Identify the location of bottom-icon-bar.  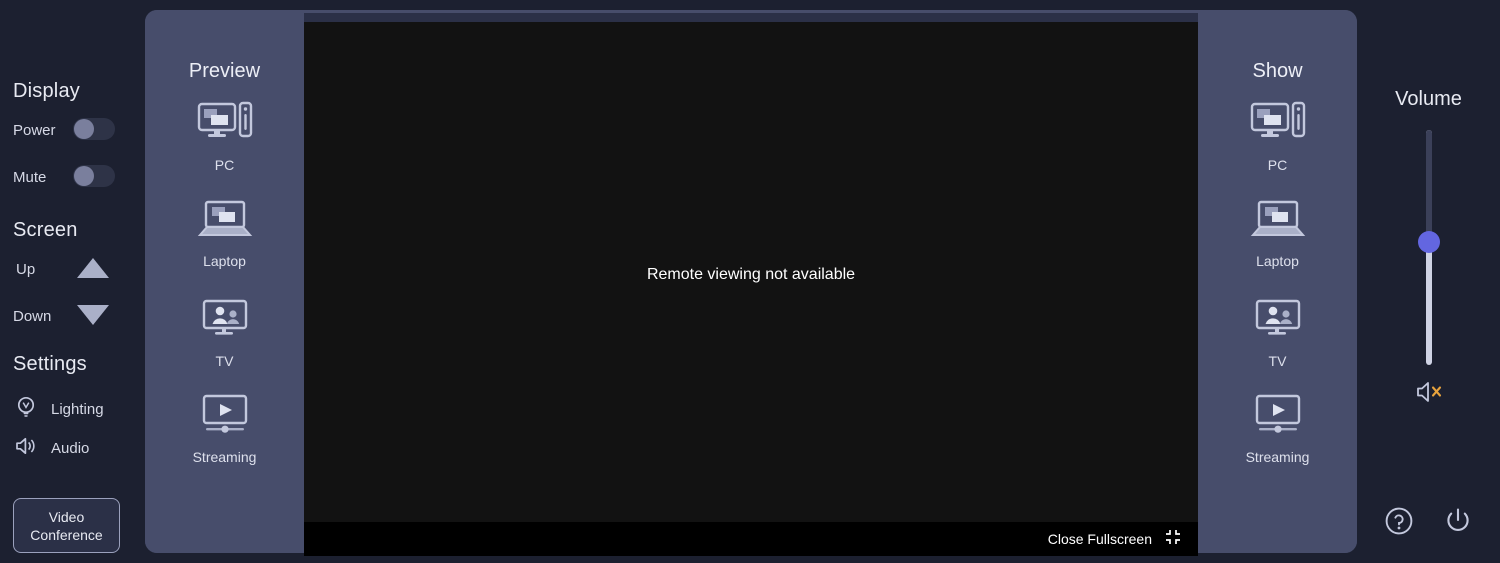
(1428, 523).